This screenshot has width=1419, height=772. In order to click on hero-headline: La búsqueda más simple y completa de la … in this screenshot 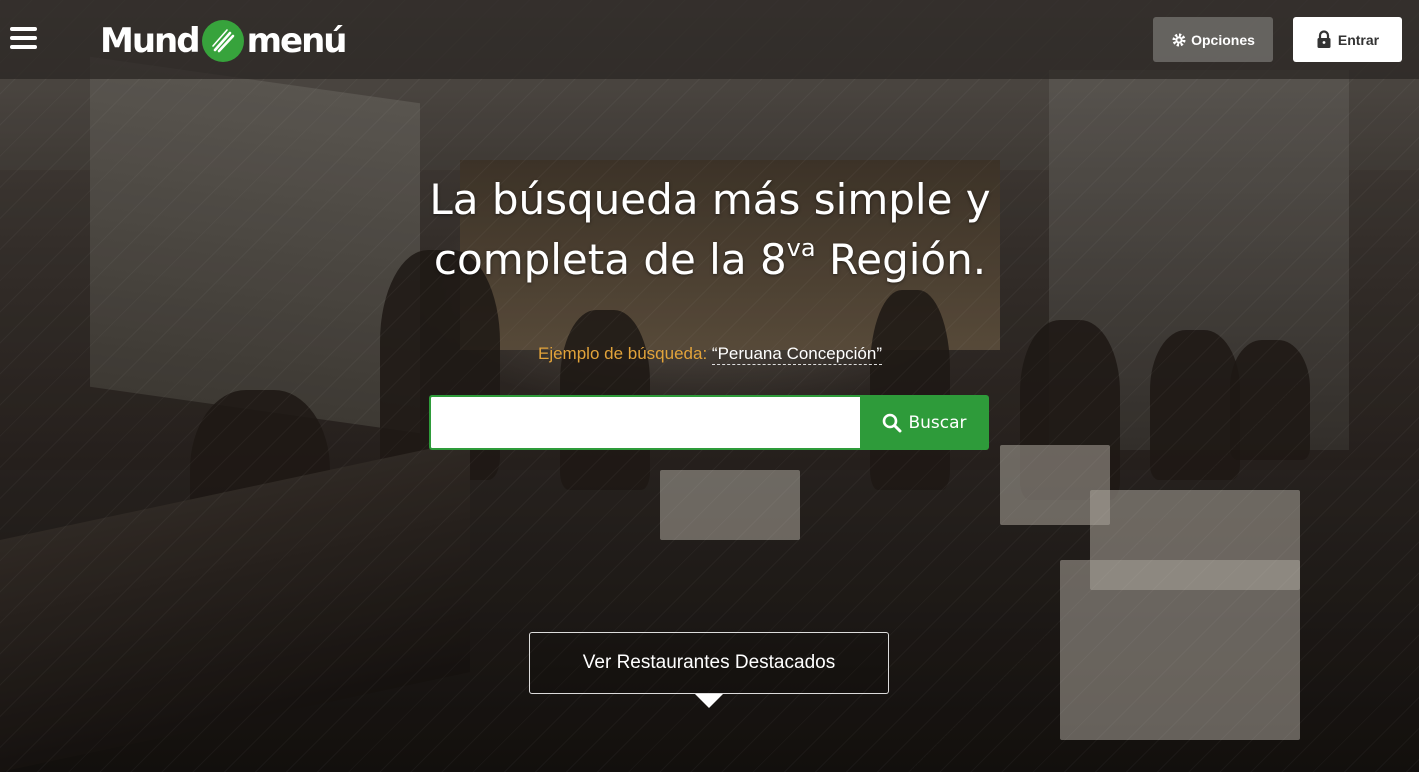, I will do `click(710, 230)`.